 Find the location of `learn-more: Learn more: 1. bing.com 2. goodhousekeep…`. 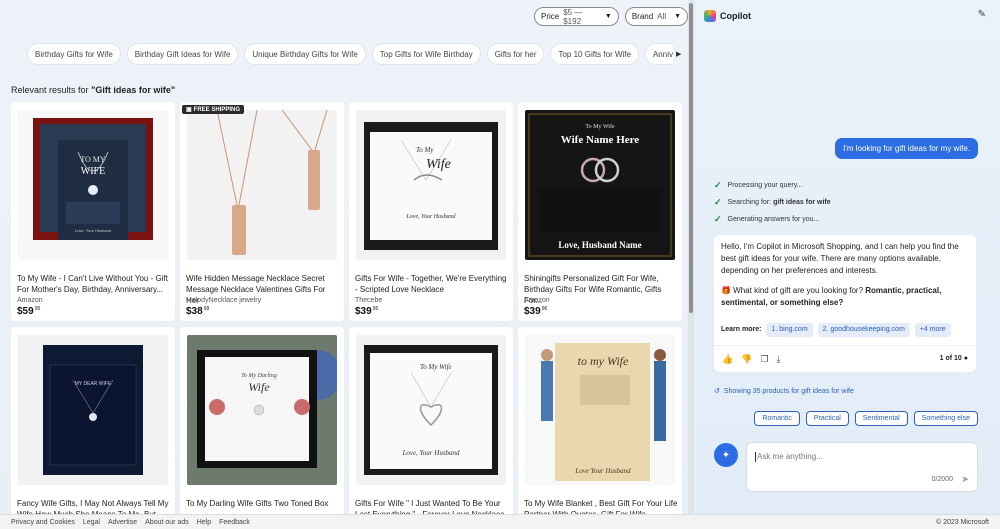

learn-more: Learn more: 1. bing.com 2. goodhousekeep… is located at coordinates (836, 330).